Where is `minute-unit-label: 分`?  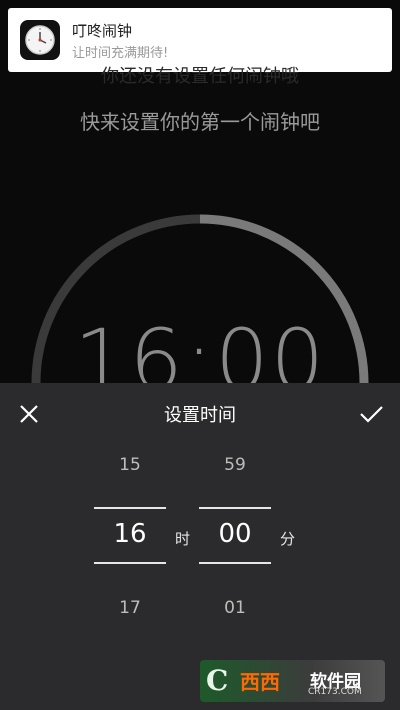
minute-unit-label: 分 is located at coordinates (288, 539).